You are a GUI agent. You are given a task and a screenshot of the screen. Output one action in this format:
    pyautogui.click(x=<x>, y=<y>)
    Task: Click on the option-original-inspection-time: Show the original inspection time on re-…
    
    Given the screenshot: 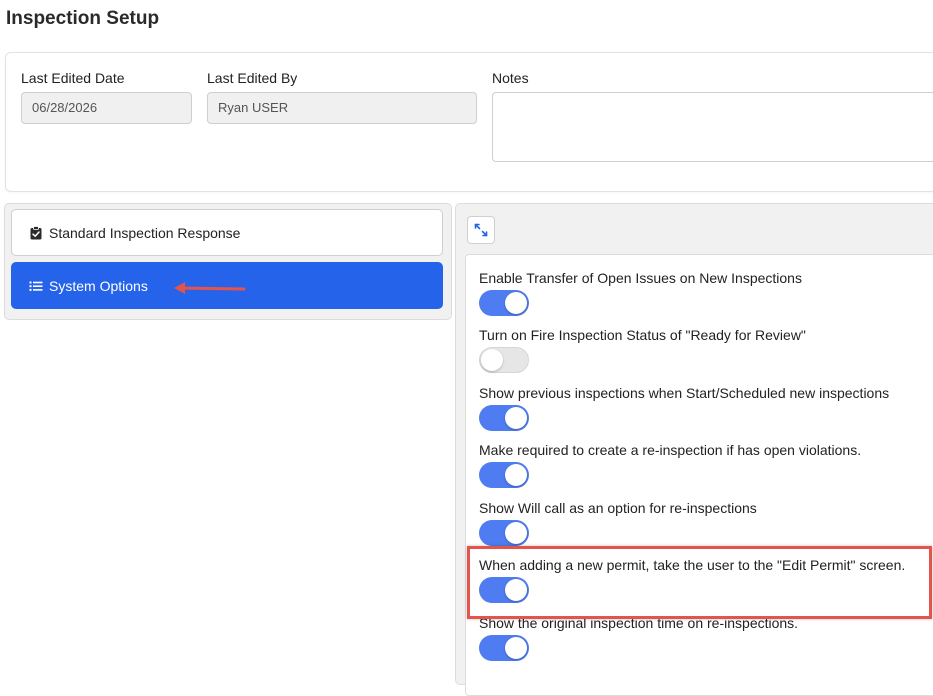 What is the action you would take?
    pyautogui.click(x=638, y=638)
    